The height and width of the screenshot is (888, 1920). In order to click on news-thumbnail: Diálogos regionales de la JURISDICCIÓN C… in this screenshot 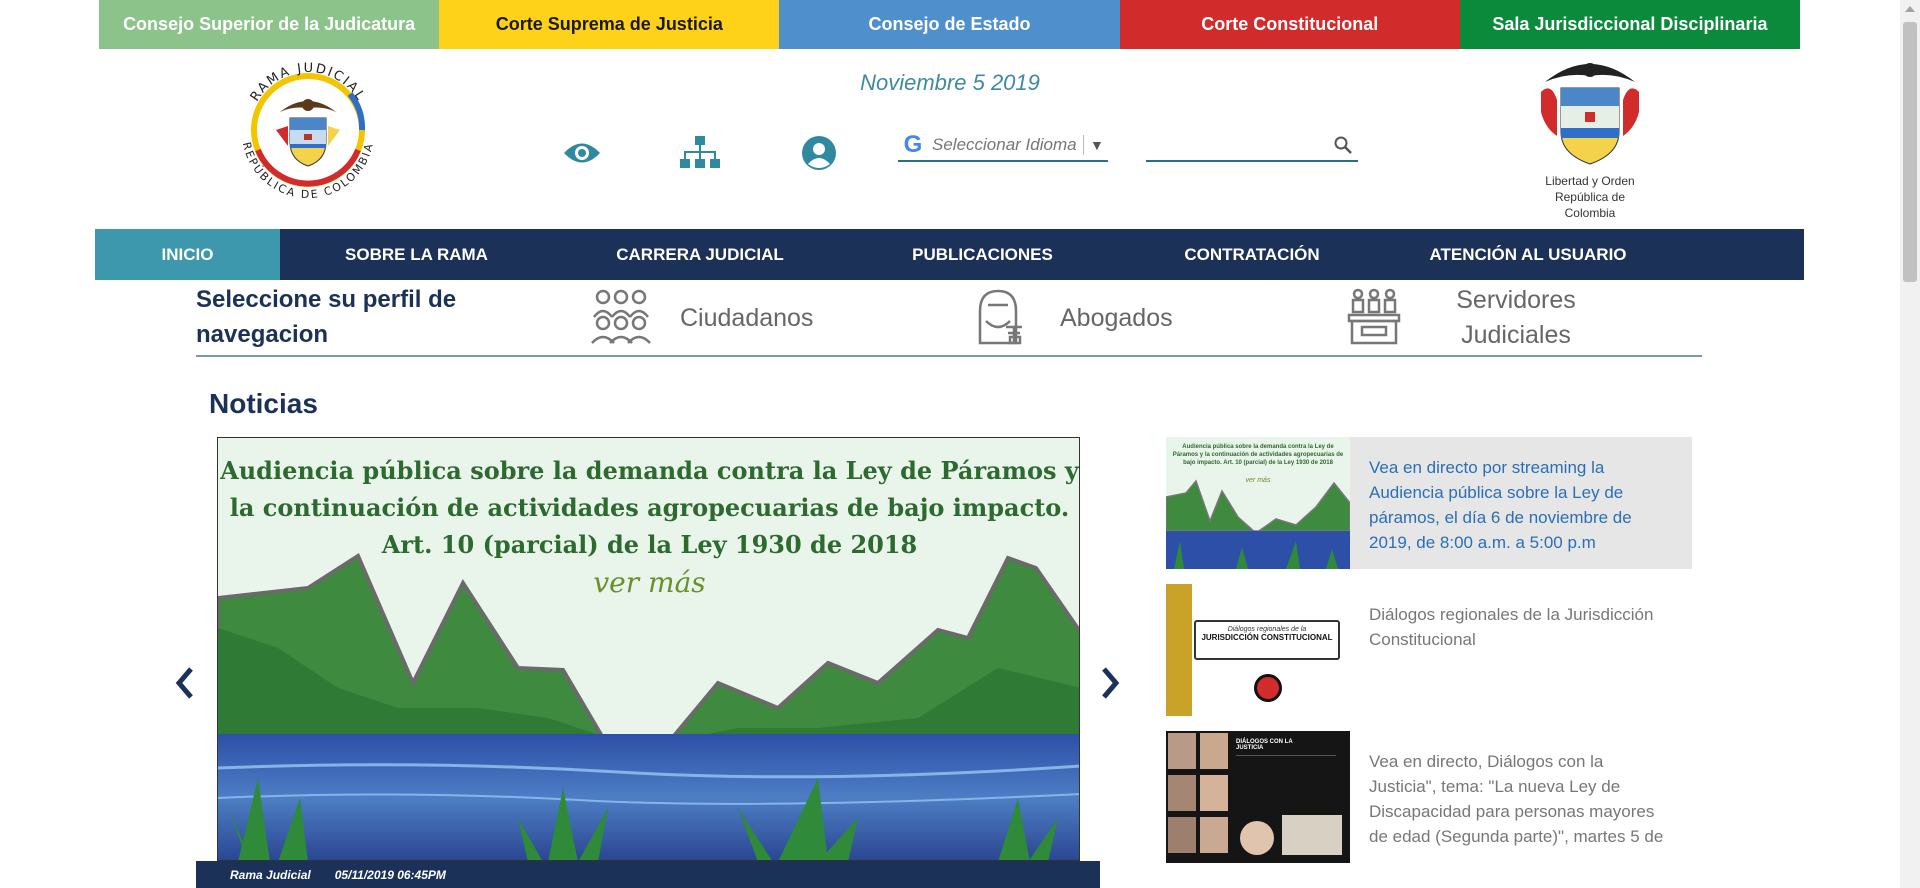, I will do `click(1258, 650)`.